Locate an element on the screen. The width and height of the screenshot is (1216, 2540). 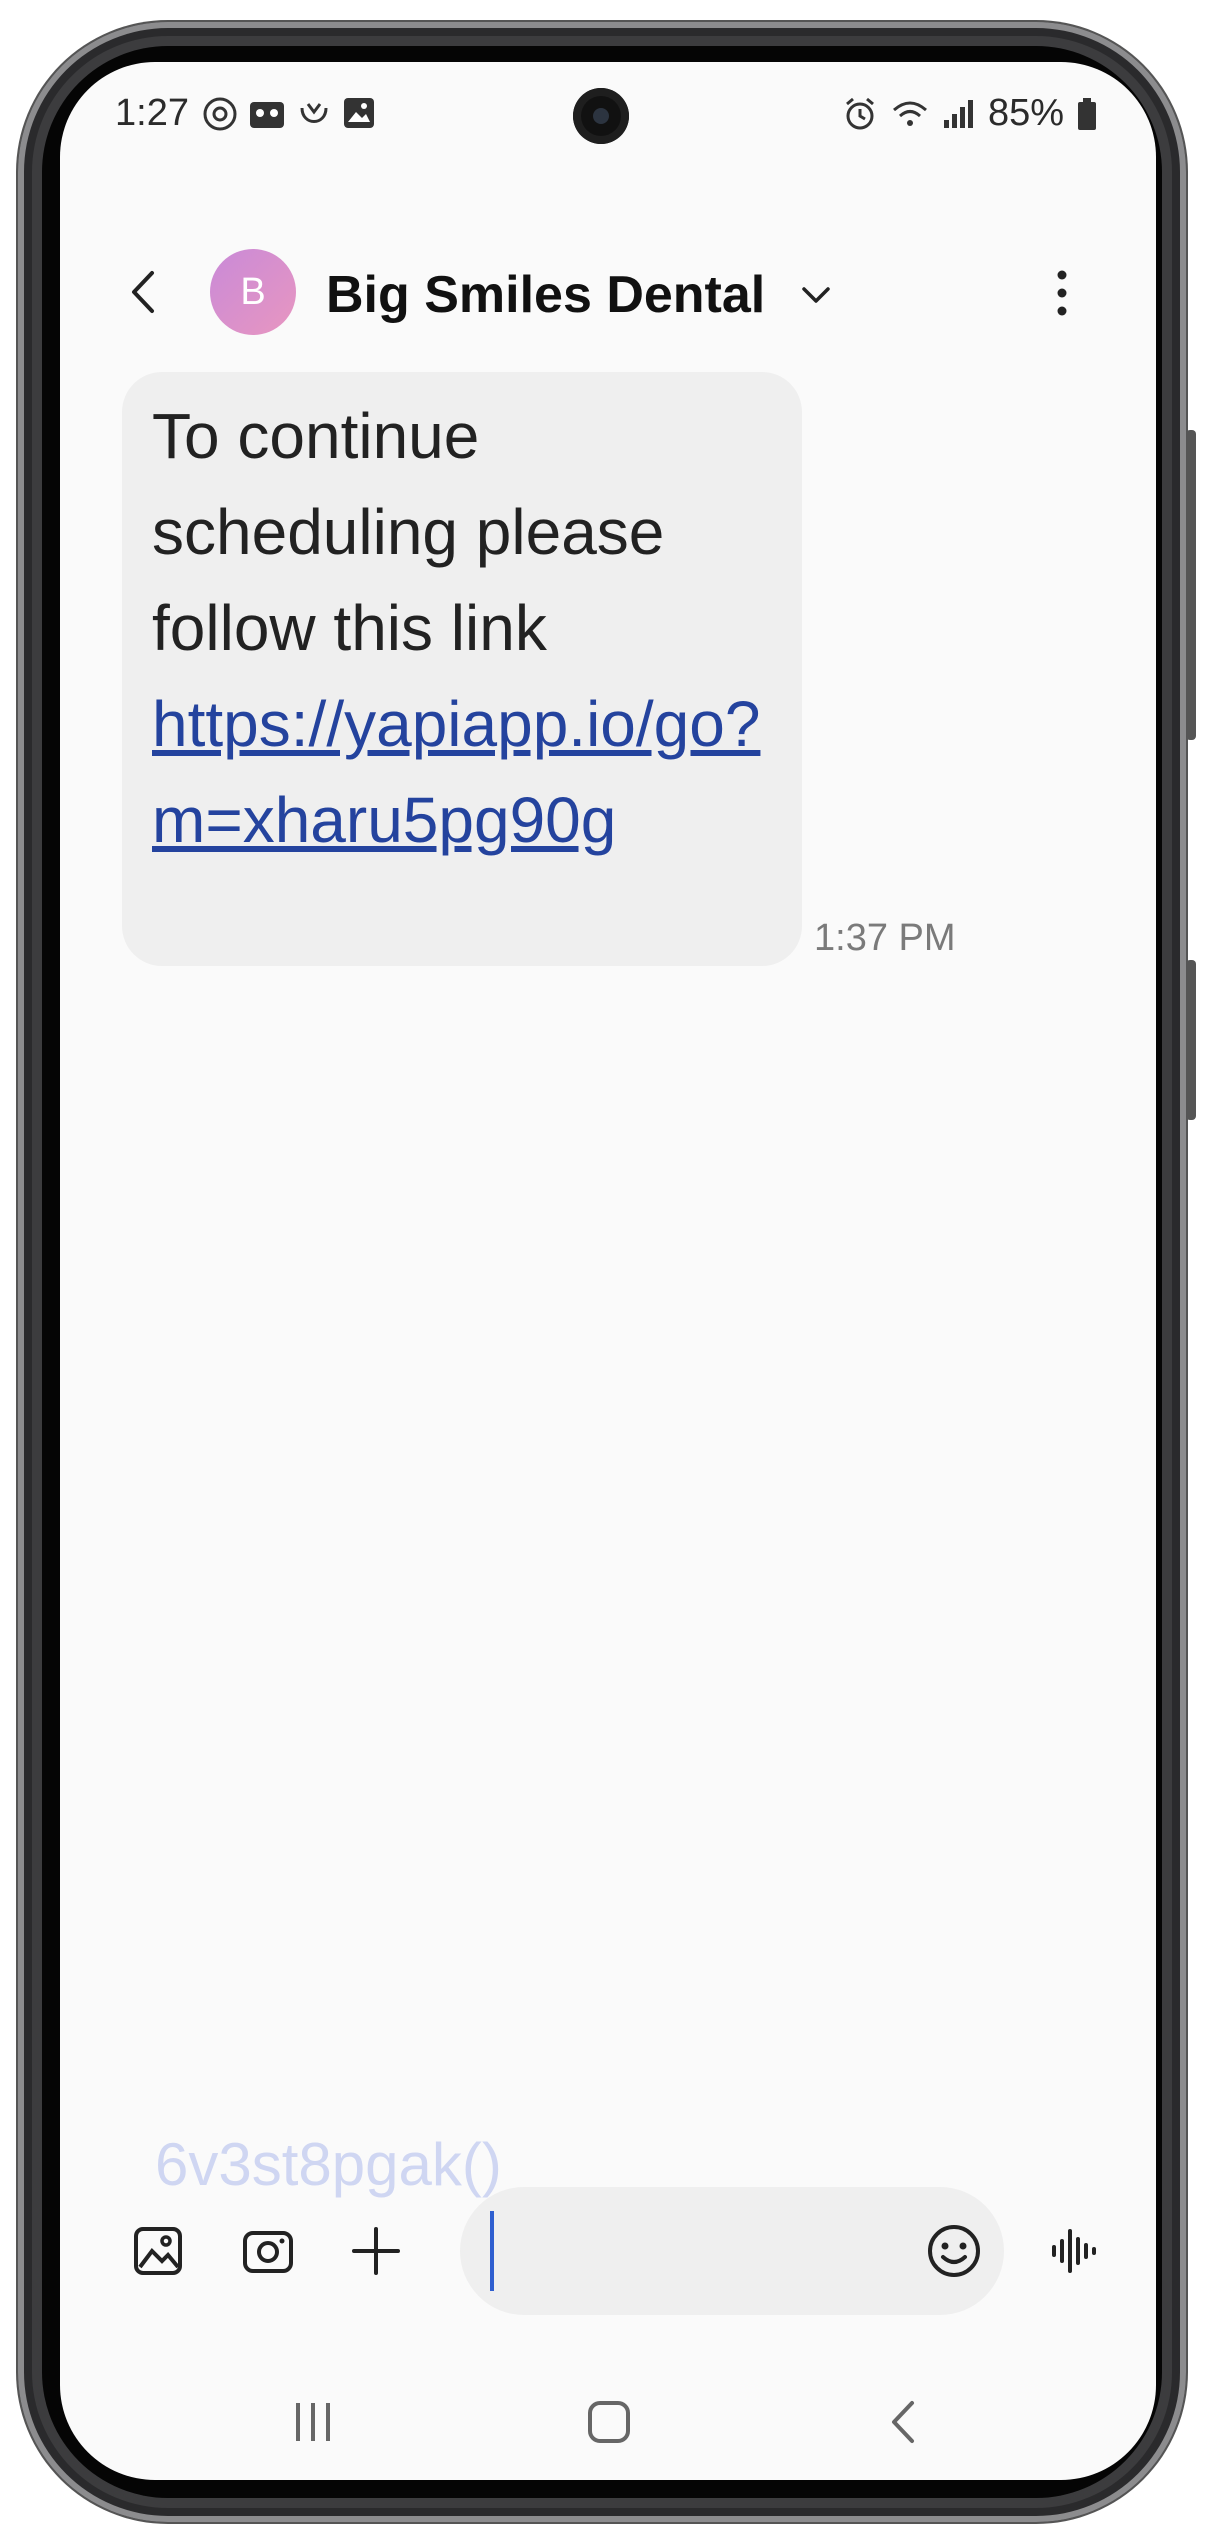
voicemail-icon is located at coordinates (267, 115).